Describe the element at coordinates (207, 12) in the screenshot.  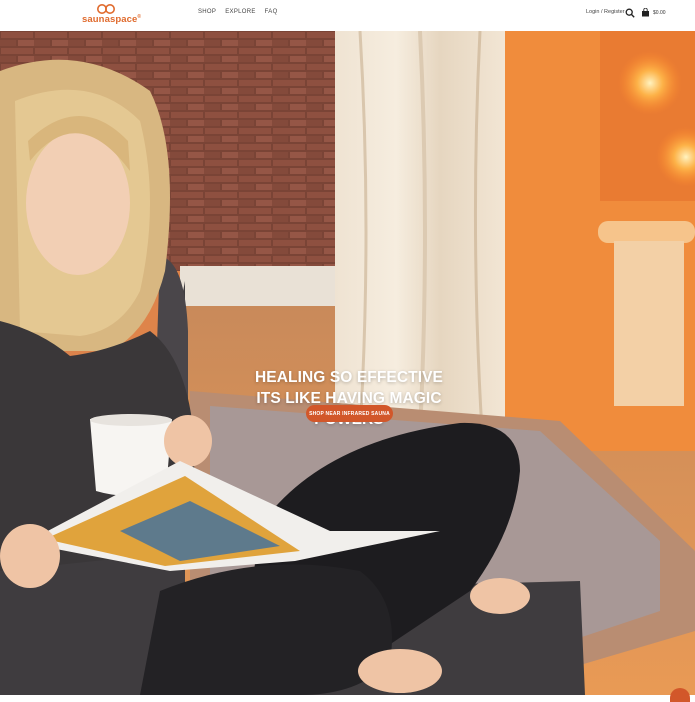
I see `nav-shop: SHOP` at that location.